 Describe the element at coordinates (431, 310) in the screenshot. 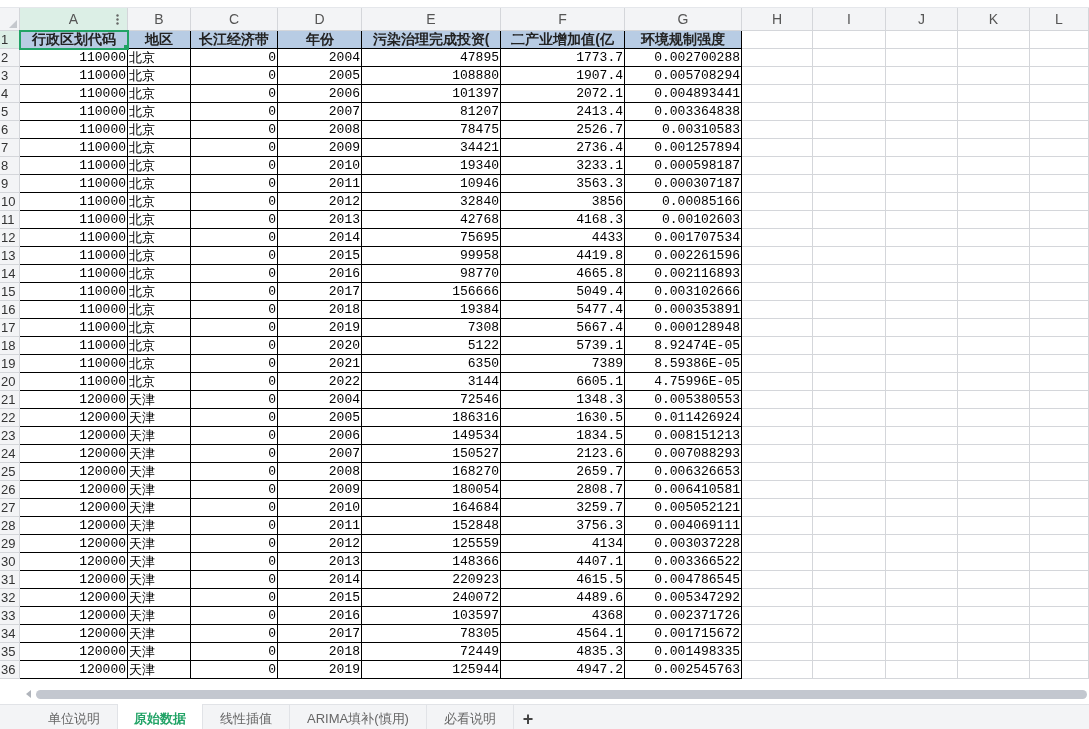

I see `table-cell: 19384` at that location.